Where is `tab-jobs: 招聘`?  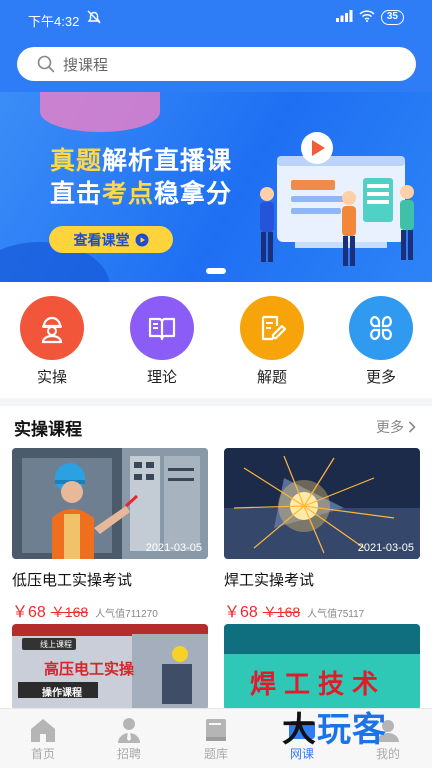 tab-jobs: 招聘 is located at coordinates (129, 738).